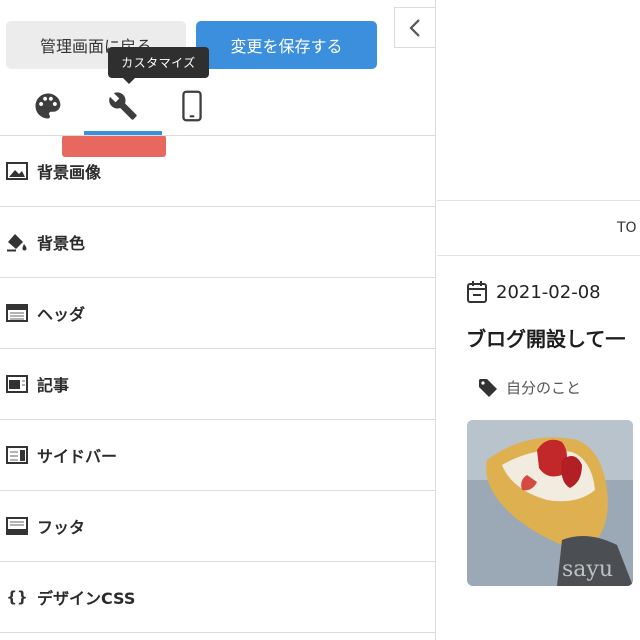  What do you see at coordinates (218, 597) in the screenshot?
I see `menu-item-design-css: {} デザインCSS` at bounding box center [218, 597].